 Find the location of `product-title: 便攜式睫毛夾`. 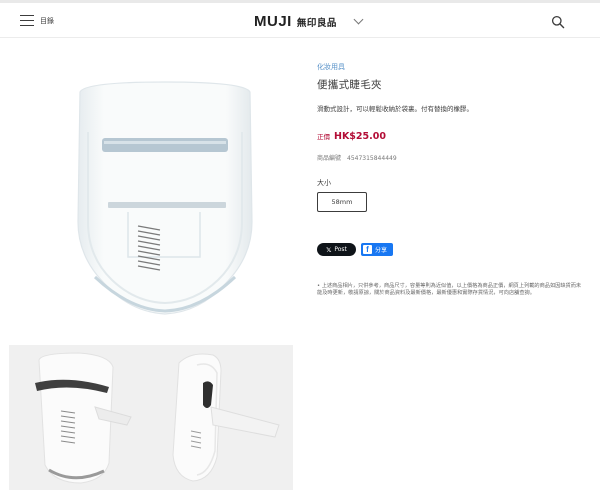

product-title: 便攜式睫毛夾 is located at coordinates (349, 85).